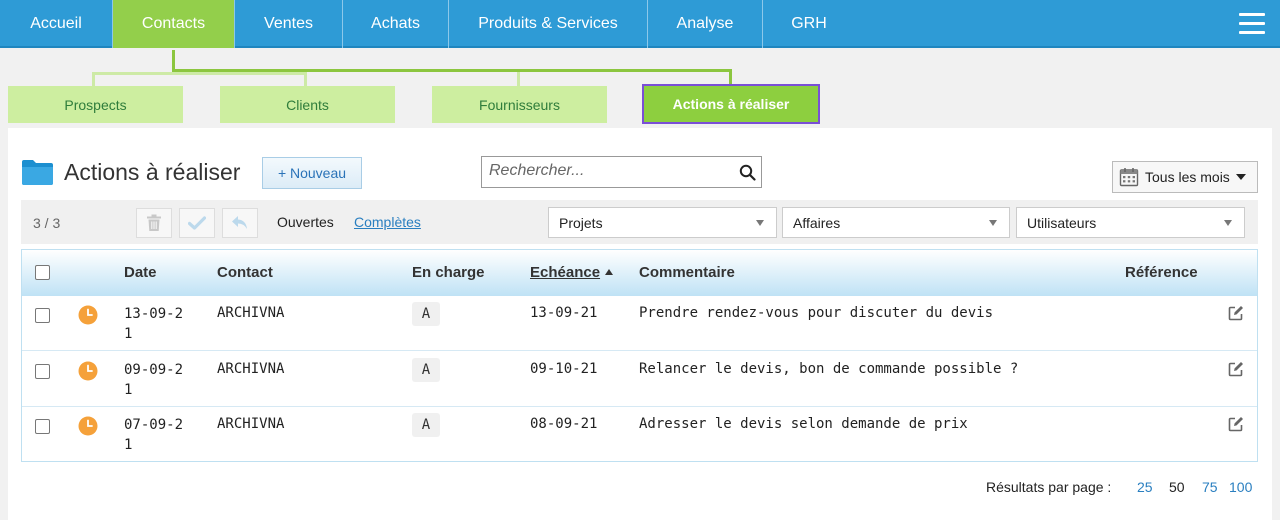  Describe the element at coordinates (747, 172) in the screenshot. I see `search-icon` at that location.